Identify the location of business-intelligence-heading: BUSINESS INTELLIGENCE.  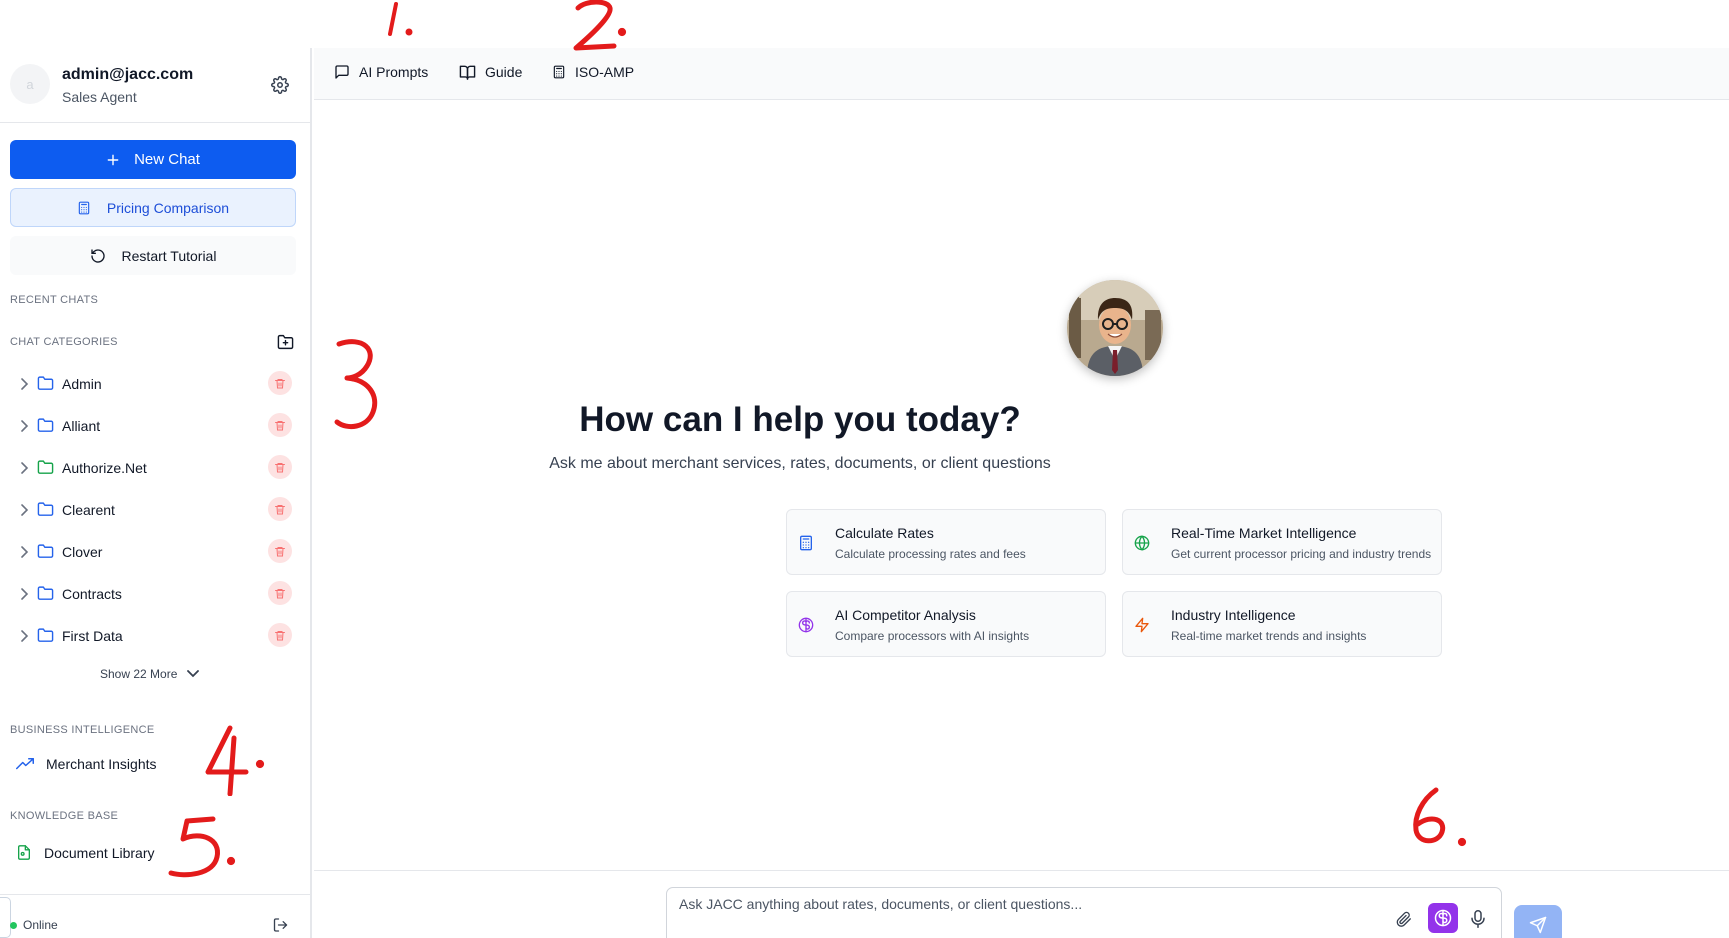
(82, 730).